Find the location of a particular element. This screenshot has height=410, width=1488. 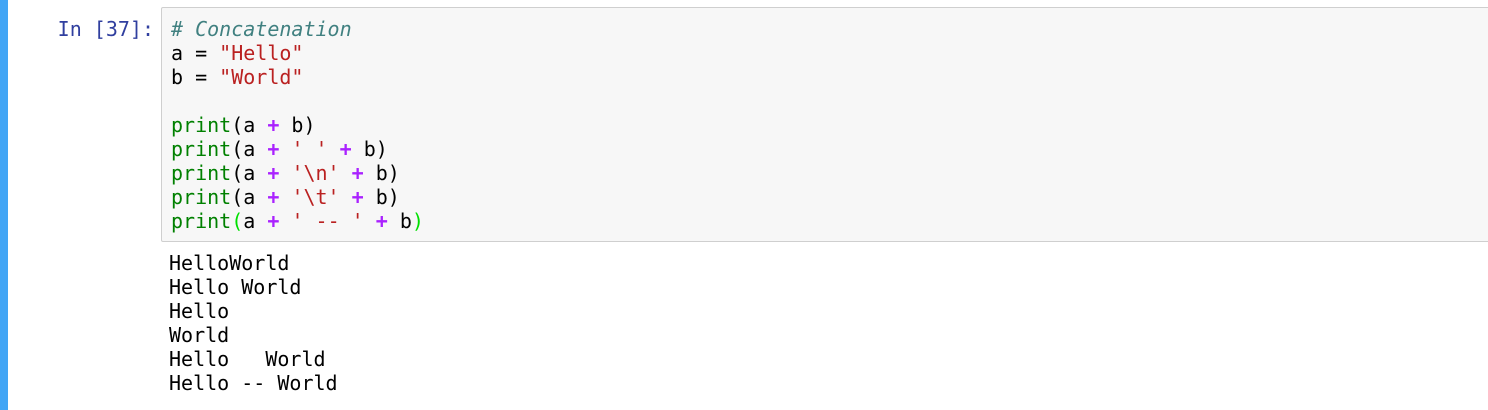

code-line: a = "Hello" is located at coordinates (297, 53).